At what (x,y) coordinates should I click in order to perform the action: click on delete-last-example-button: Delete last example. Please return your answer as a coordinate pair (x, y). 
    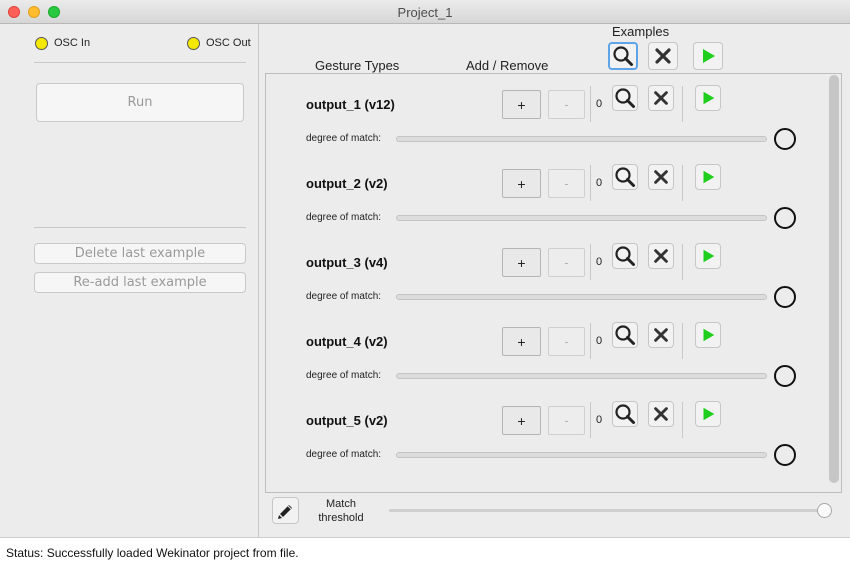
    Looking at the image, I should click on (140, 253).